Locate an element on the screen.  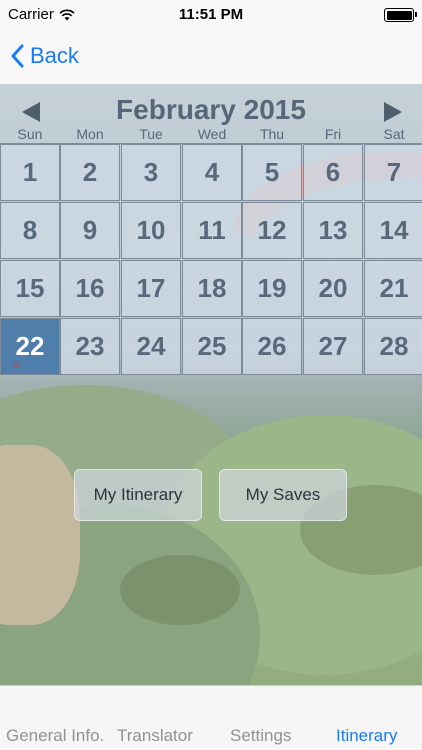
day-cell: 15 is located at coordinates (30, 288).